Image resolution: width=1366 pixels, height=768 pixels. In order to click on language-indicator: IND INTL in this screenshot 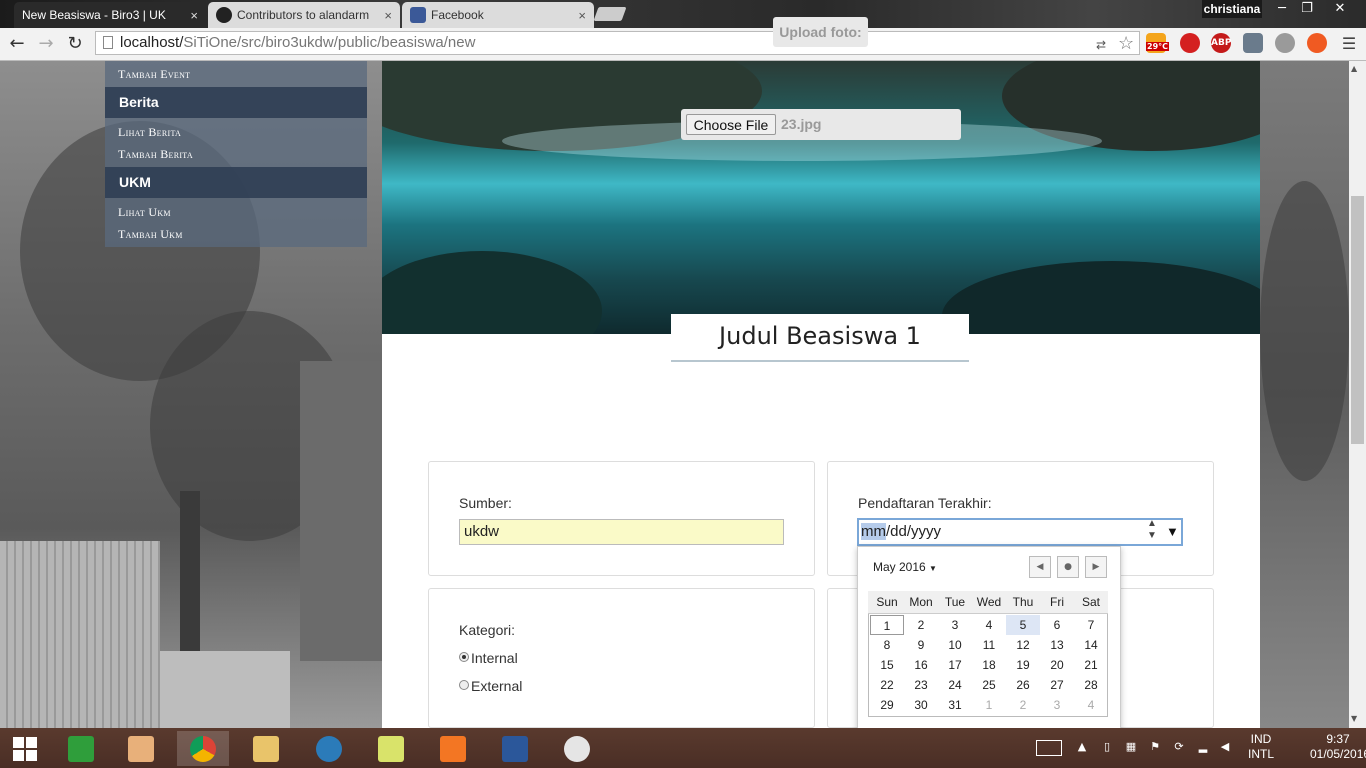, I will do `click(1261, 747)`.